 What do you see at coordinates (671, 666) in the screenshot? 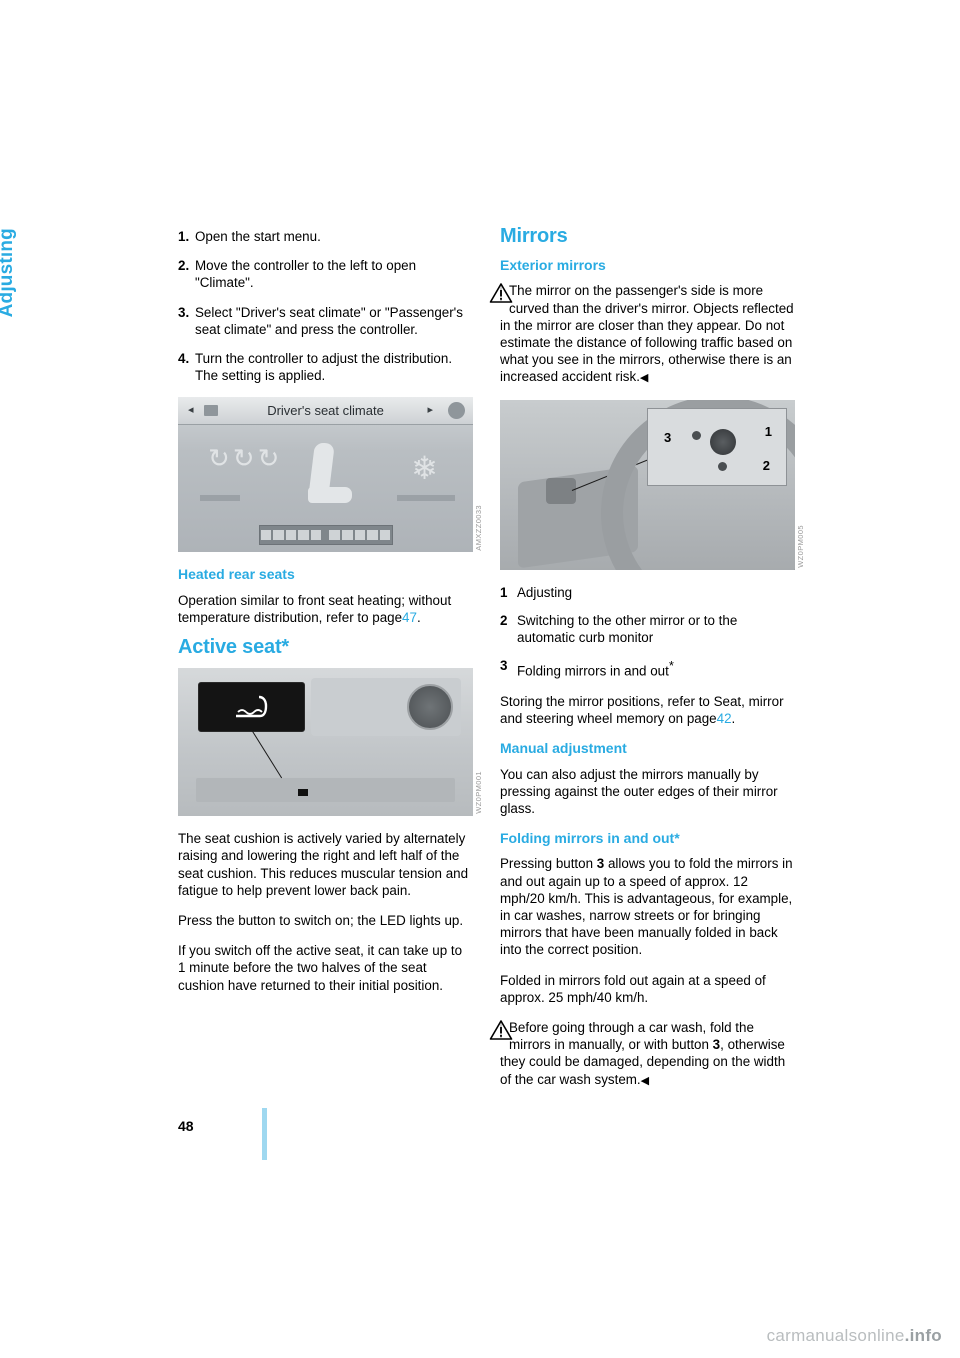
I see `legend-3-asterisk: *` at bounding box center [671, 666].